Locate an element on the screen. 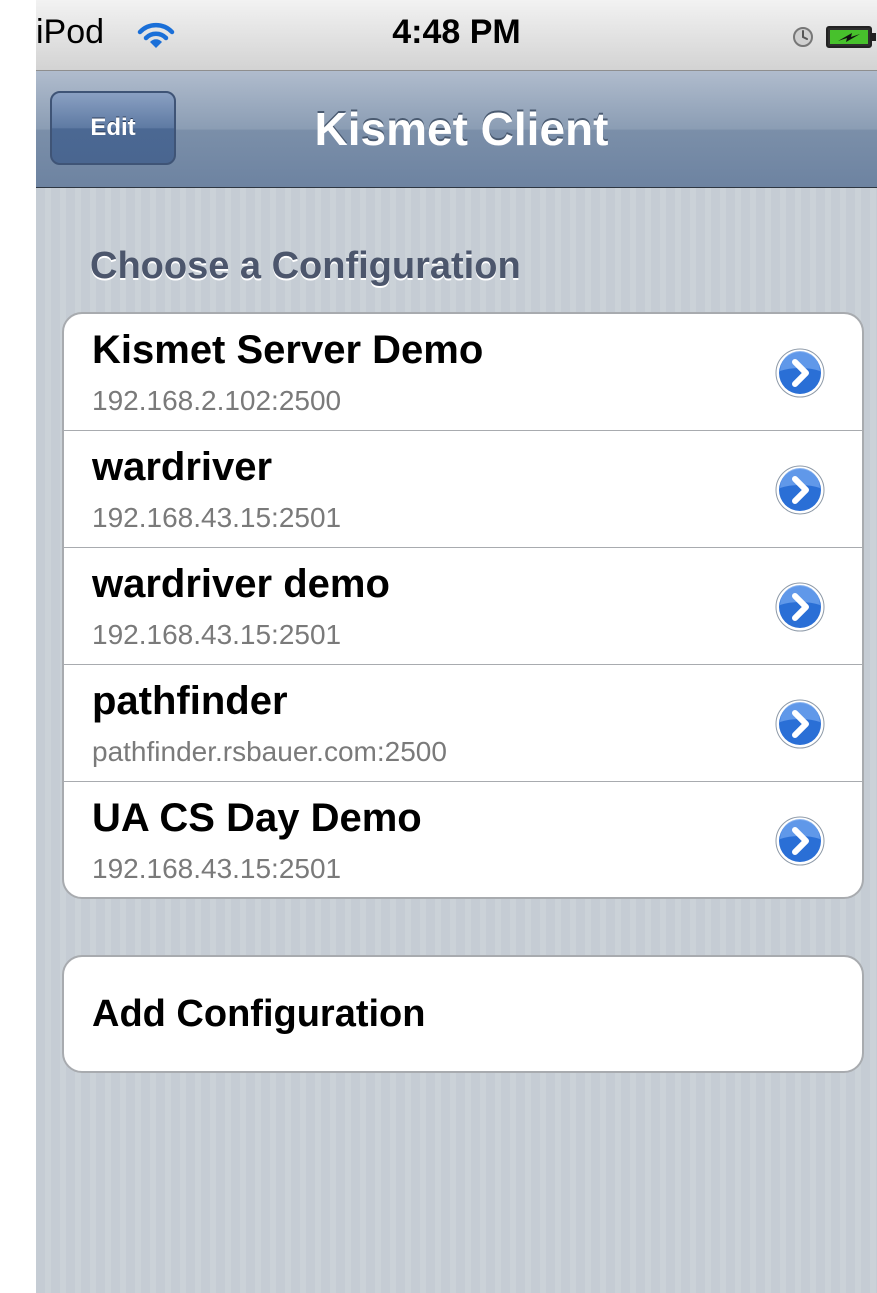 This screenshot has height=1293, width=877. configuration-name: Kismet Server Demo is located at coordinates (288, 350).